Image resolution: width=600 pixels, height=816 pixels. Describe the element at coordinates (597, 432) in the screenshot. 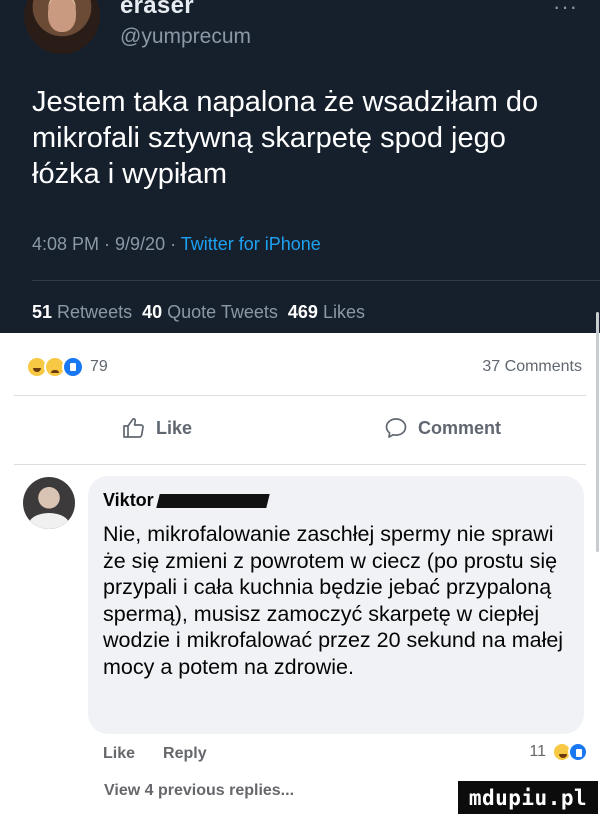

I see `scrollbar` at that location.